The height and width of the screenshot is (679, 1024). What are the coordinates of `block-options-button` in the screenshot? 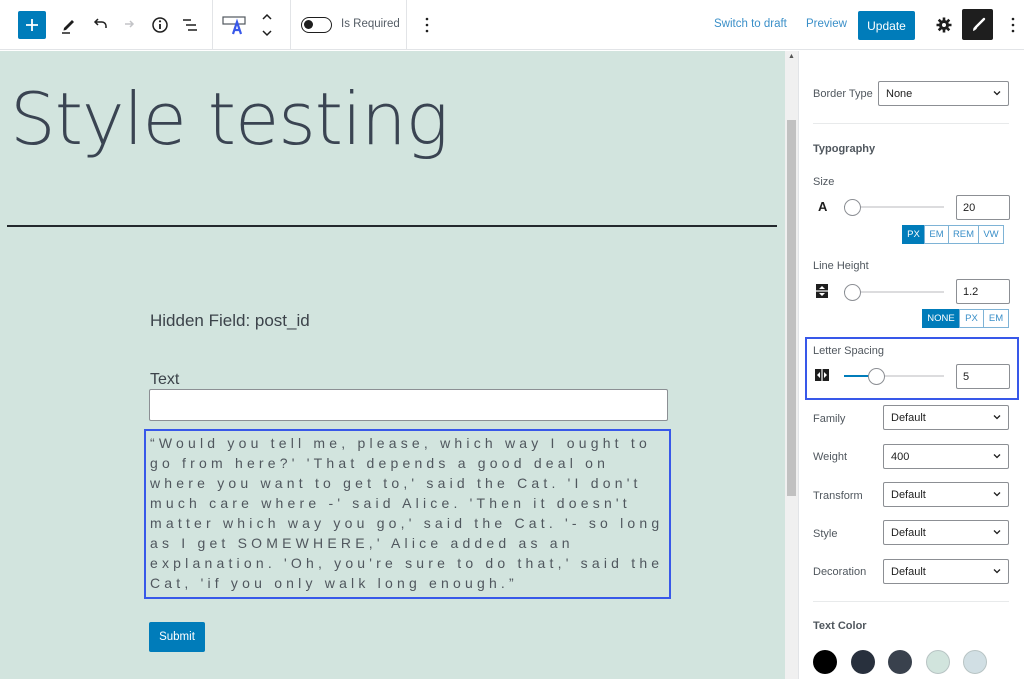 It's located at (427, 25).